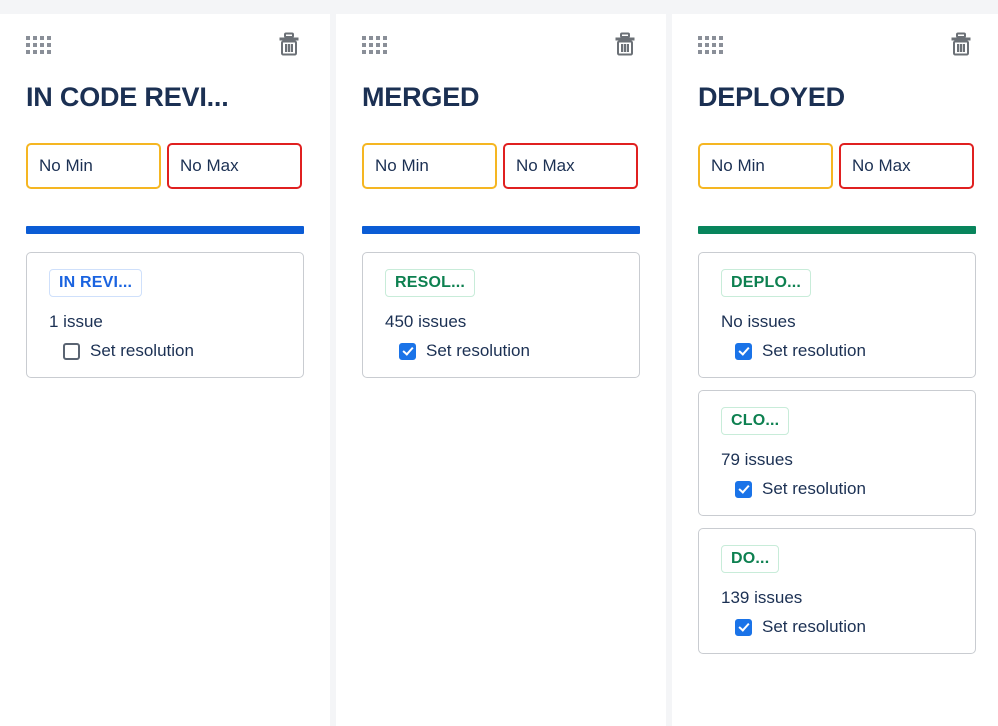 The height and width of the screenshot is (726, 998). I want to click on issue-count: 79 issues, so click(757, 459).